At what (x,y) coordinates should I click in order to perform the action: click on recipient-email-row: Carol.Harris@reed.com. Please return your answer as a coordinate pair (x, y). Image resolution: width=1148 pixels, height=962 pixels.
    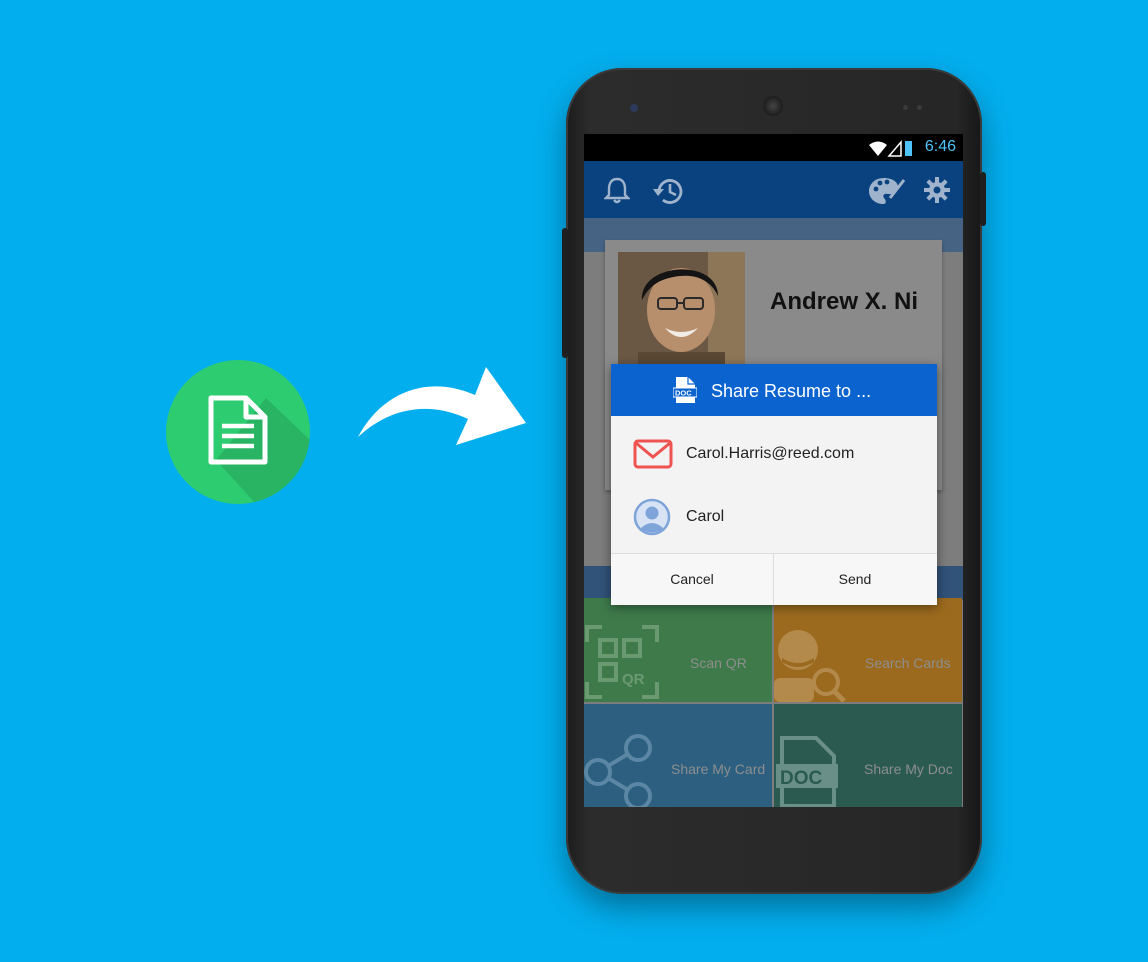
    Looking at the image, I should click on (774, 454).